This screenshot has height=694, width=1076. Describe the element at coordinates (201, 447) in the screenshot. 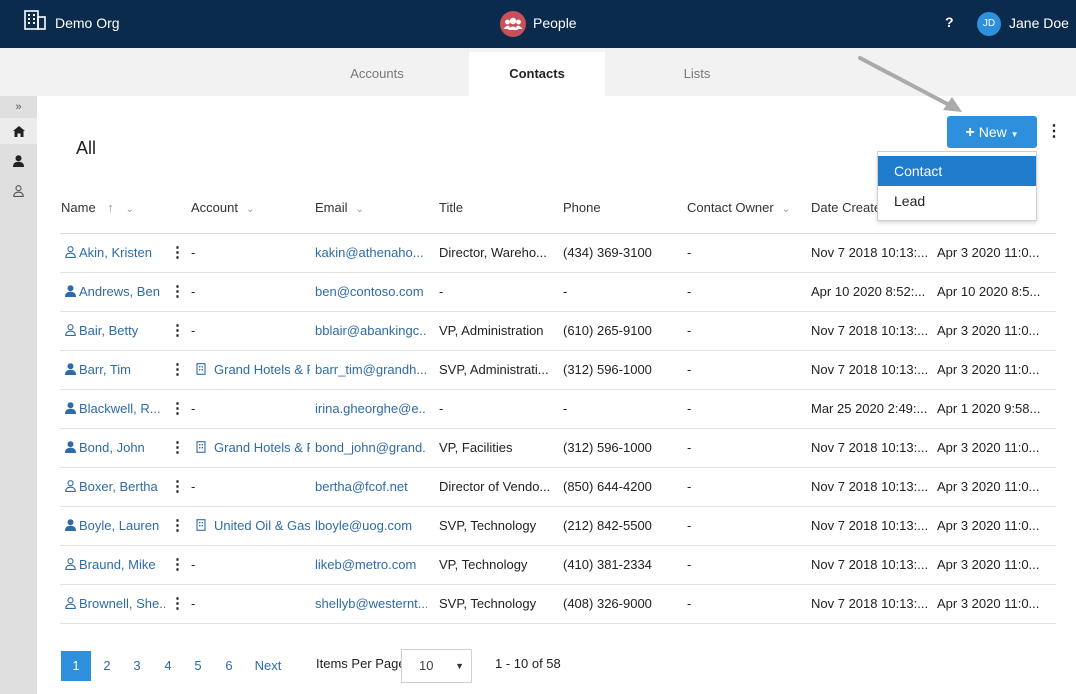

I see `building-small-icon` at that location.